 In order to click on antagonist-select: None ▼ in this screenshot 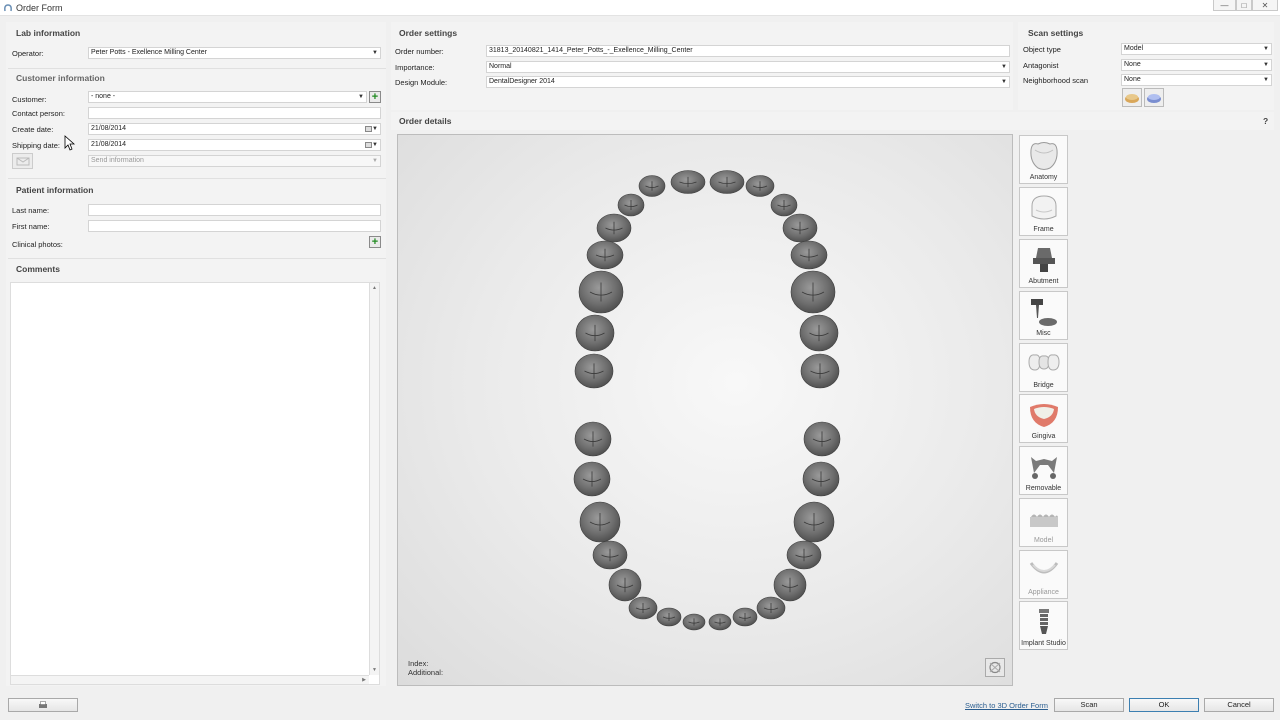, I will do `click(1196, 65)`.